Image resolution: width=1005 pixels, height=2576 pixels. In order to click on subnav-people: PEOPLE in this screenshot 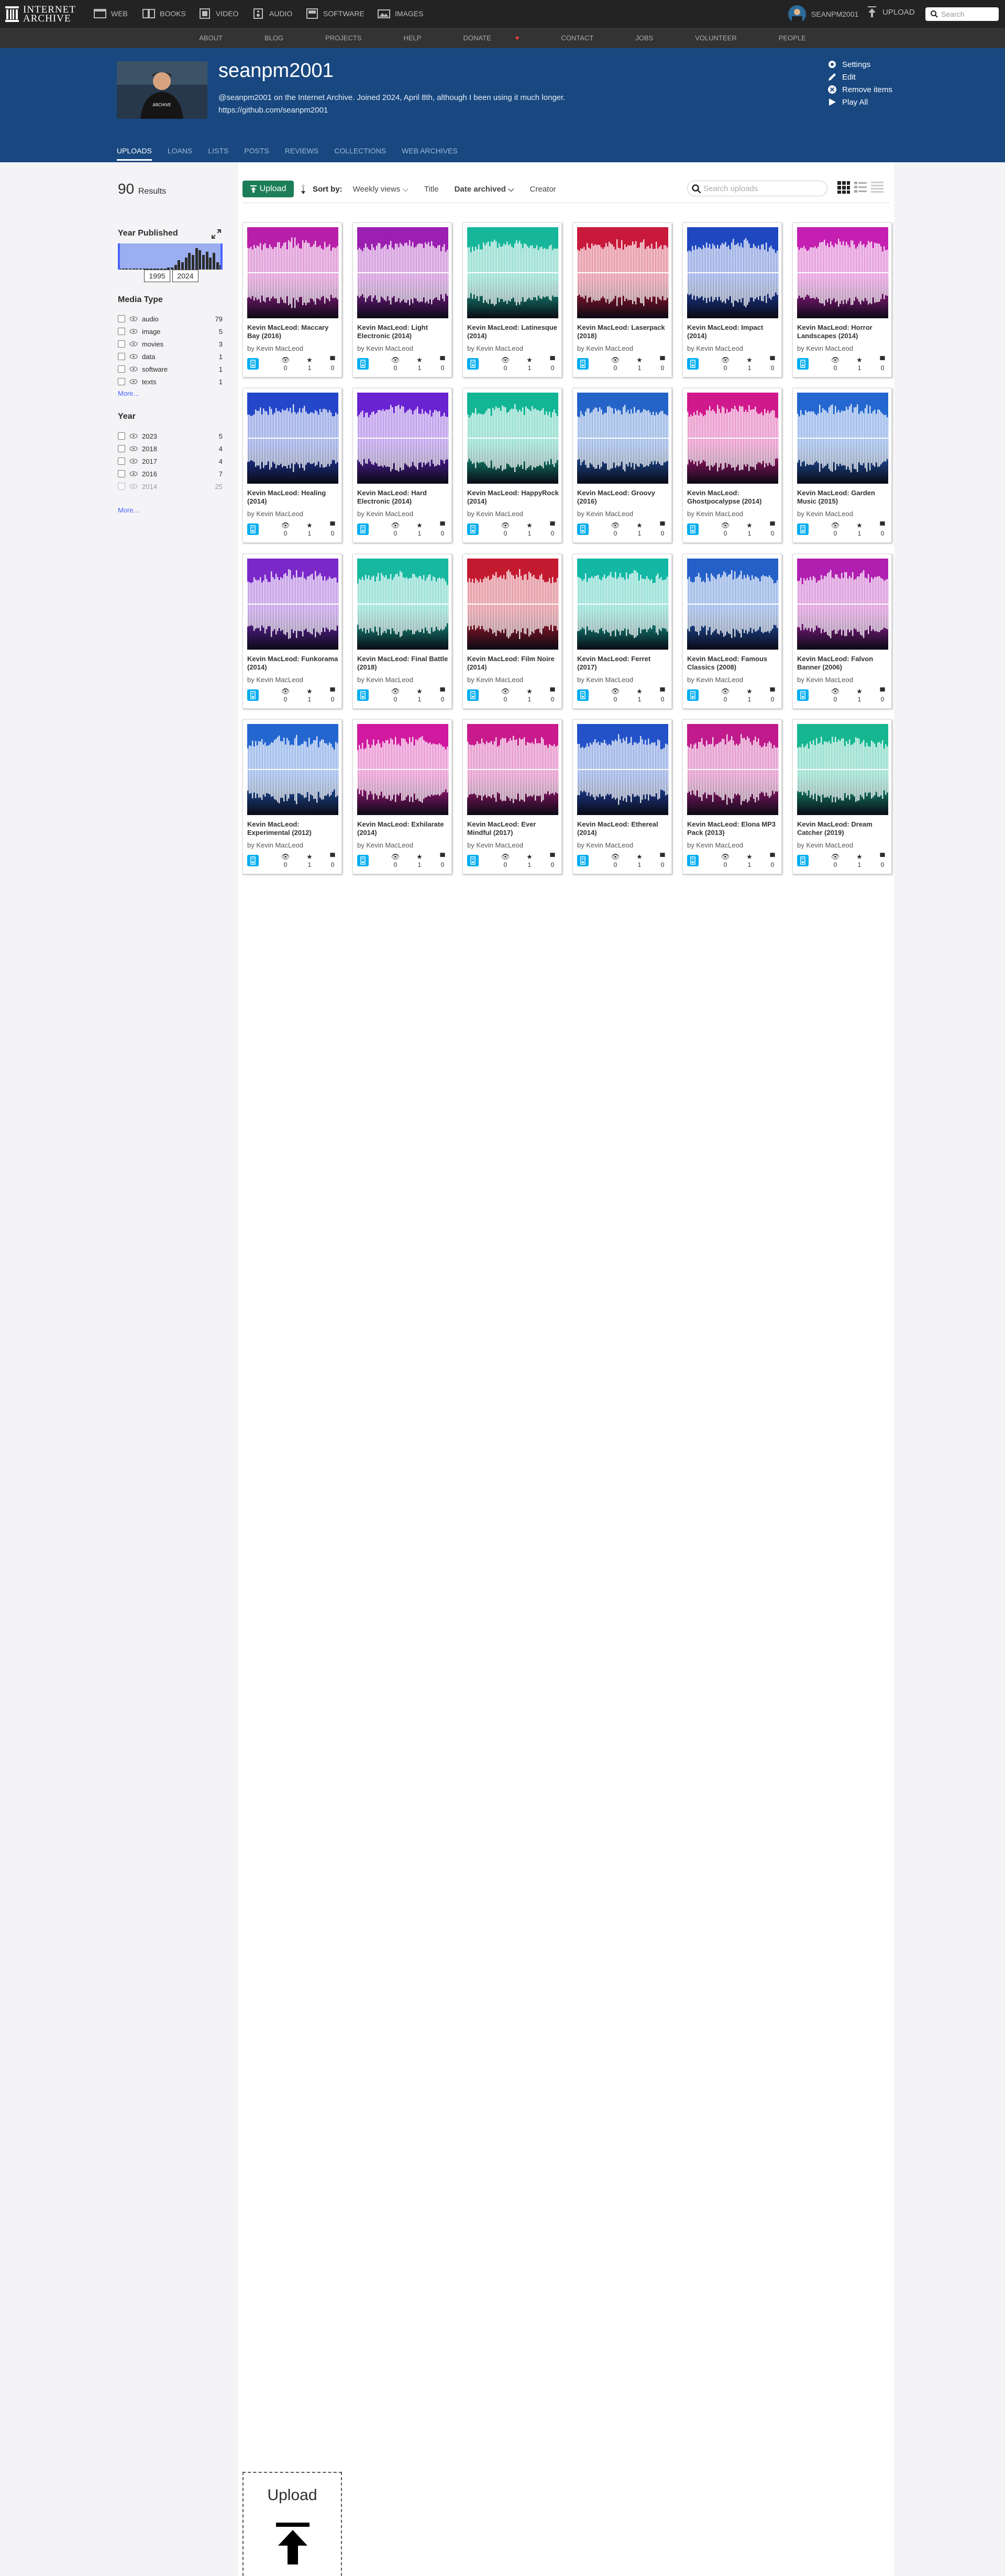, I will do `click(792, 38)`.